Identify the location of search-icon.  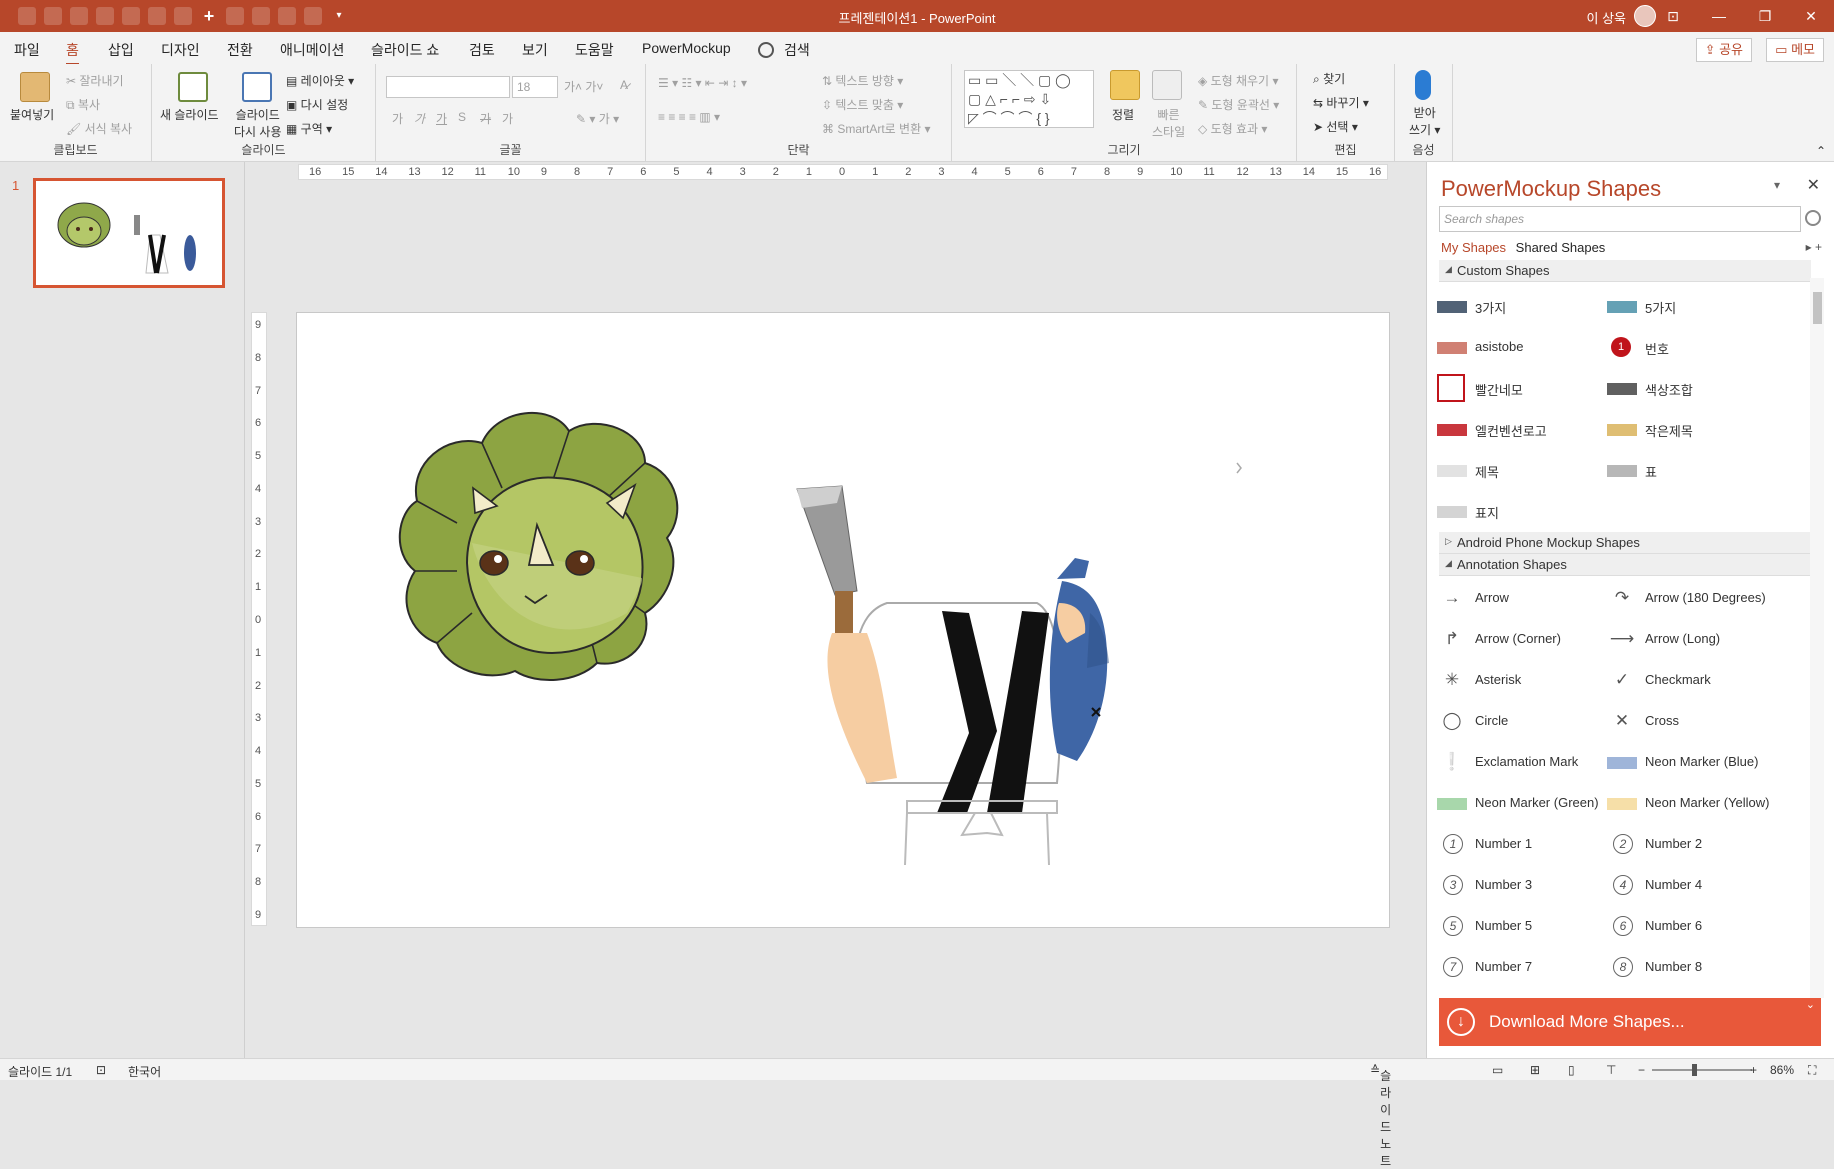
(766, 50).